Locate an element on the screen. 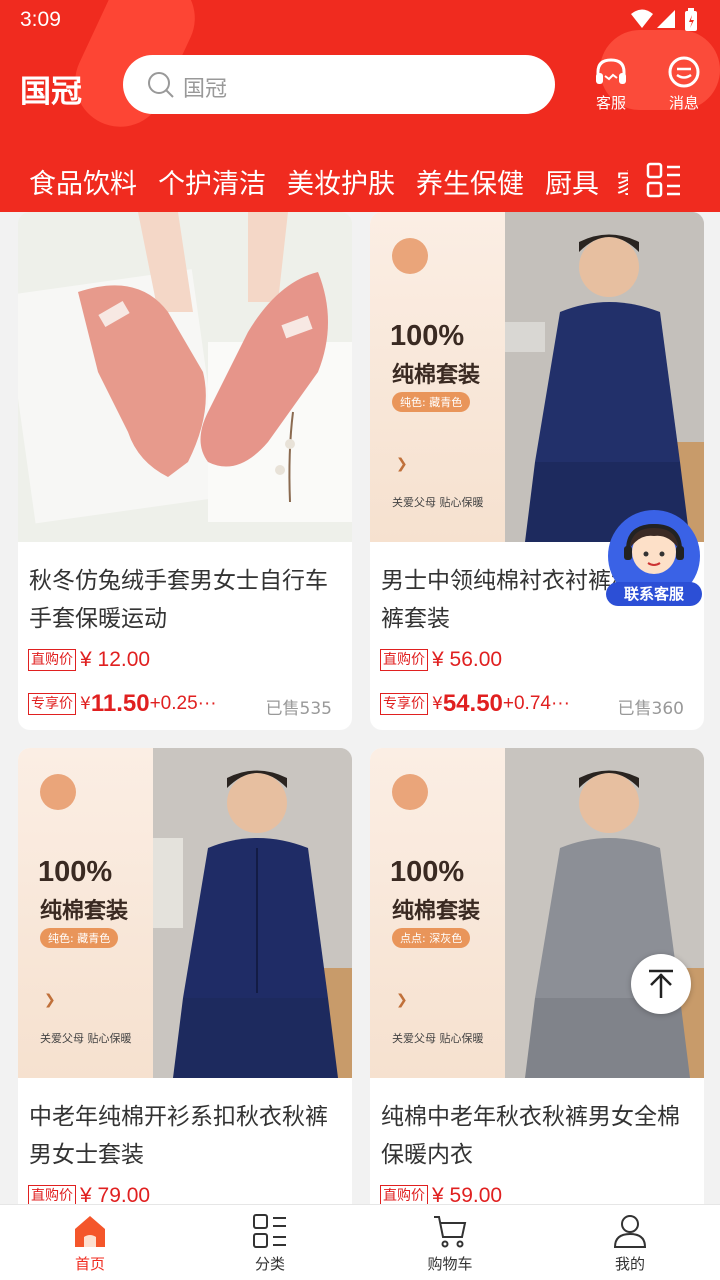 This screenshot has width=720, height=1280. product-title: 中老年纯棉开衫系扣秋衣秋裤男女士套装 is located at coordinates (178, 1136).